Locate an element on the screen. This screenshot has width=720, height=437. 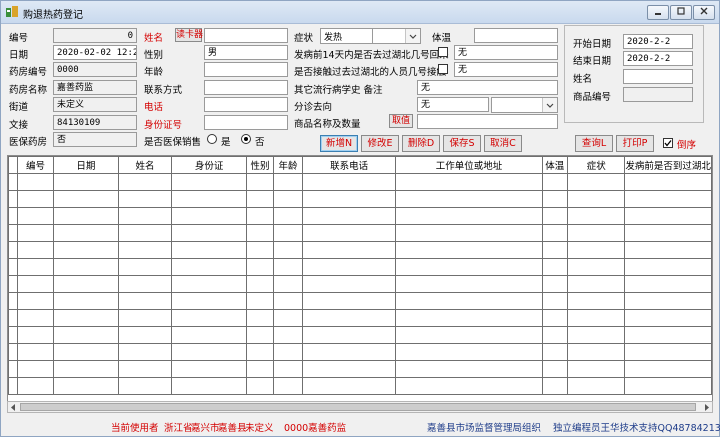
scrollbar-thumb is located at coordinates (358, 407).